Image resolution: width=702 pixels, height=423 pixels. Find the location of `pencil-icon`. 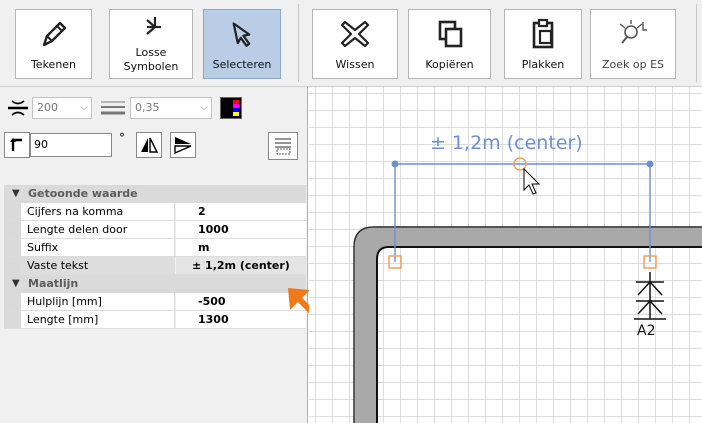

pencil-icon is located at coordinates (53, 34).